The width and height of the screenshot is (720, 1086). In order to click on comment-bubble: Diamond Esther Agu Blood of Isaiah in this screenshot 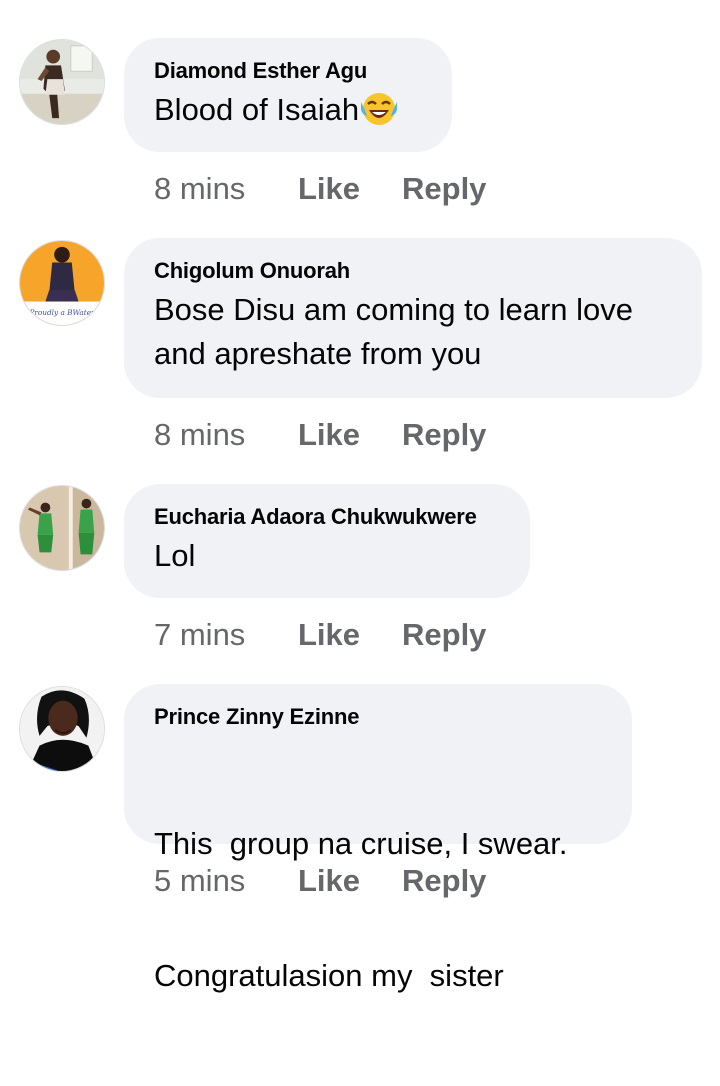, I will do `click(288, 95)`.